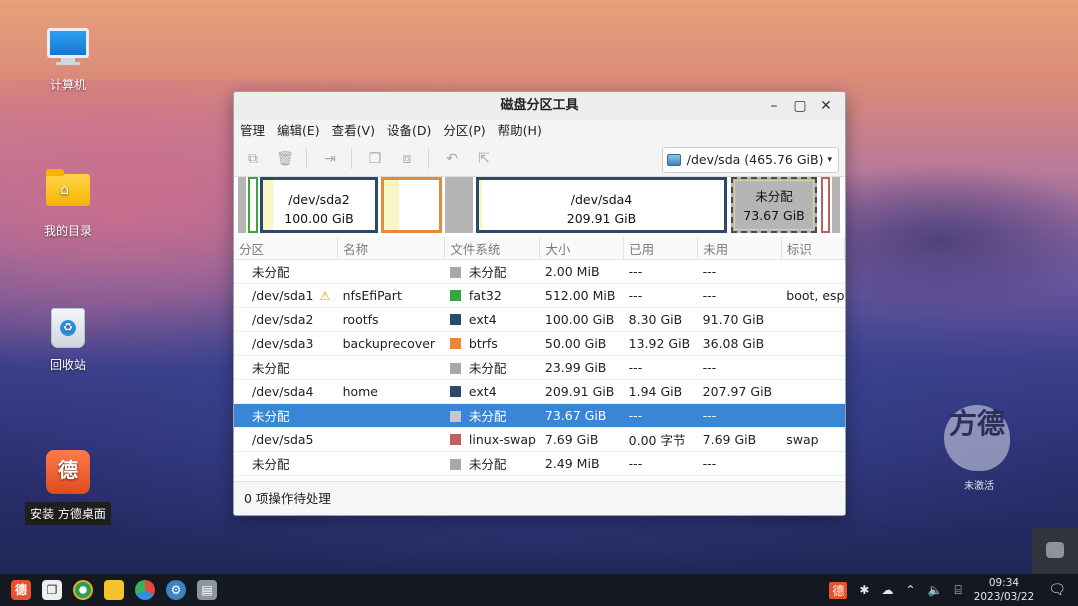  Describe the element at coordinates (774, 106) in the screenshot. I see `minimize-button: –` at that location.